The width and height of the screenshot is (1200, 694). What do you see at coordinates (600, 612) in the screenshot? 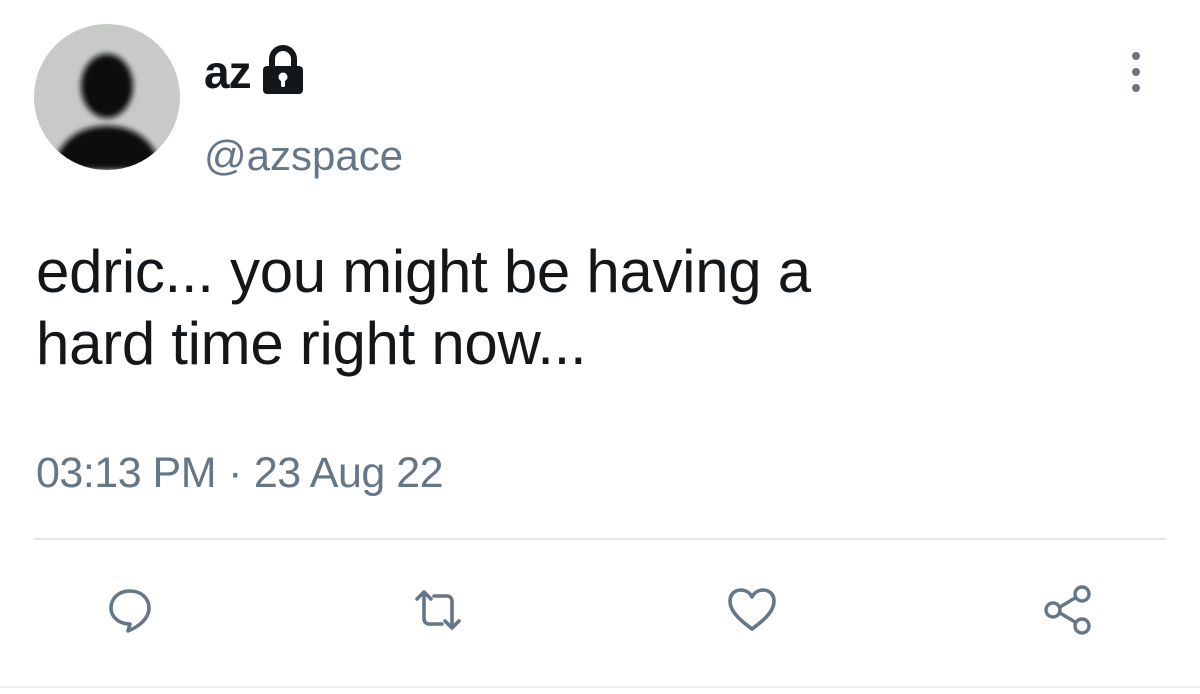
I see `tweet-actions-bar` at bounding box center [600, 612].